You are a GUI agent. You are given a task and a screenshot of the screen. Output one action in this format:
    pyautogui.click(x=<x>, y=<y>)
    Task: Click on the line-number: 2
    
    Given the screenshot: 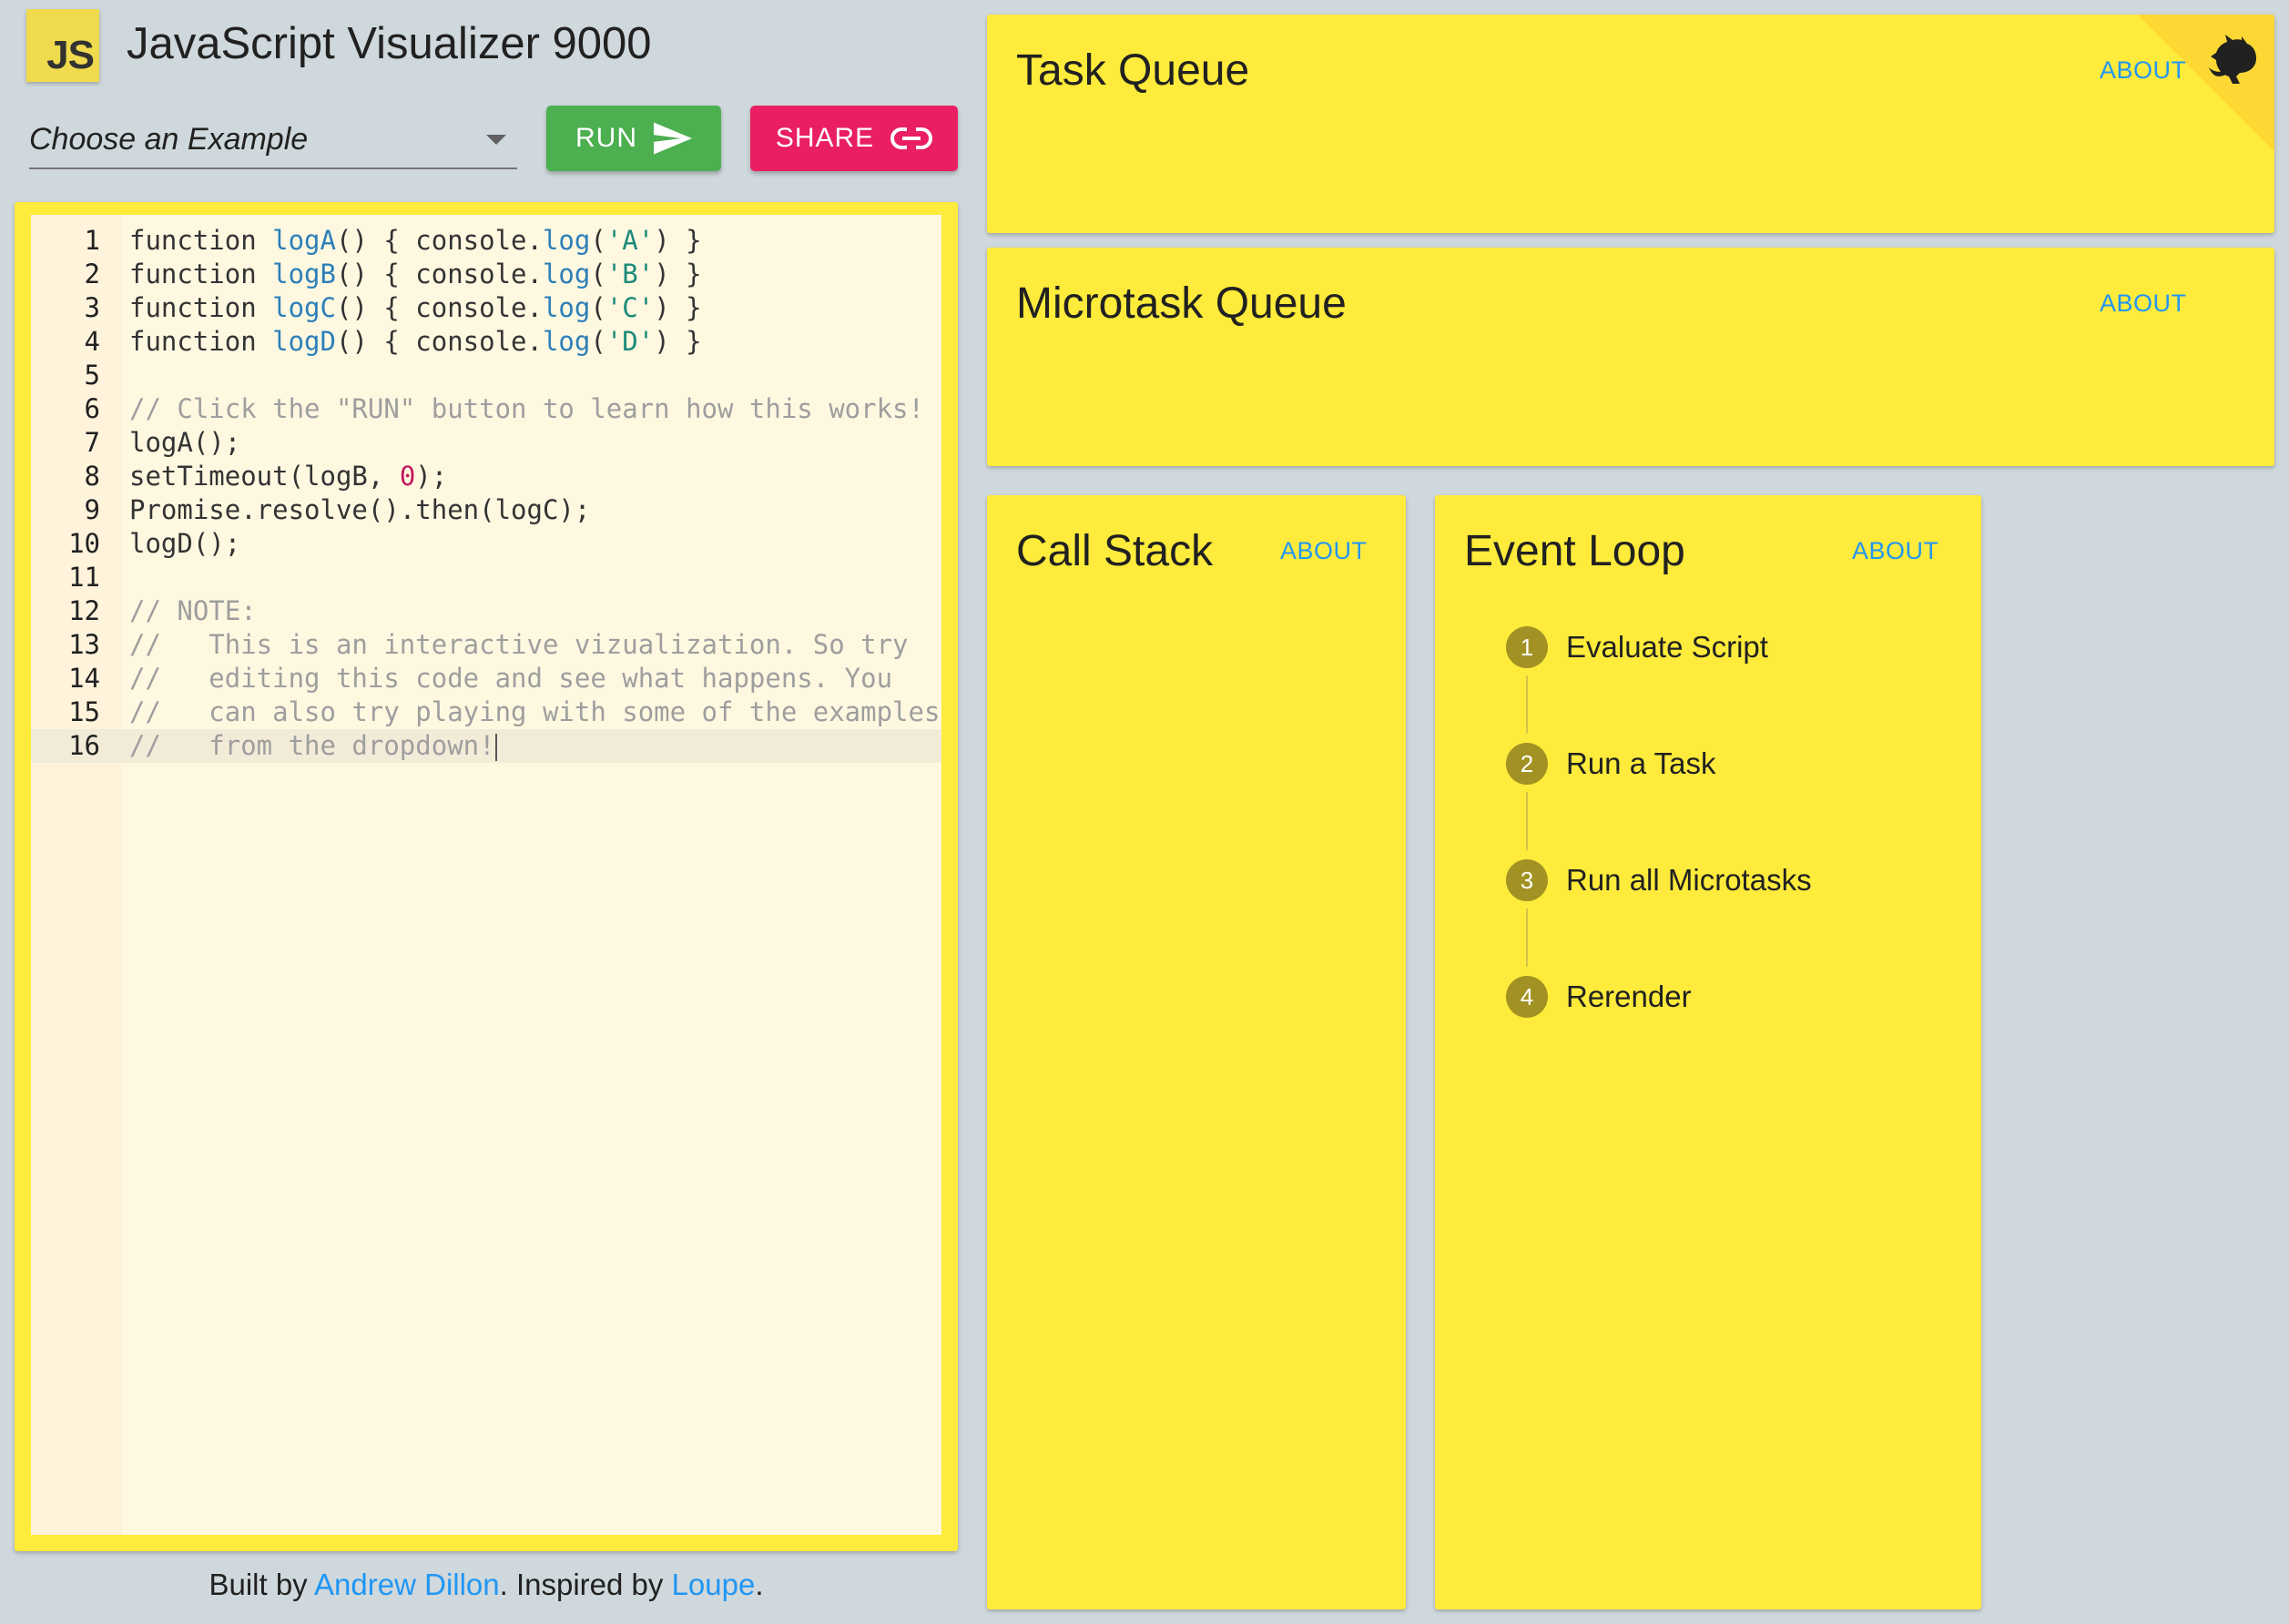 What is the action you would take?
    pyautogui.click(x=92, y=274)
    